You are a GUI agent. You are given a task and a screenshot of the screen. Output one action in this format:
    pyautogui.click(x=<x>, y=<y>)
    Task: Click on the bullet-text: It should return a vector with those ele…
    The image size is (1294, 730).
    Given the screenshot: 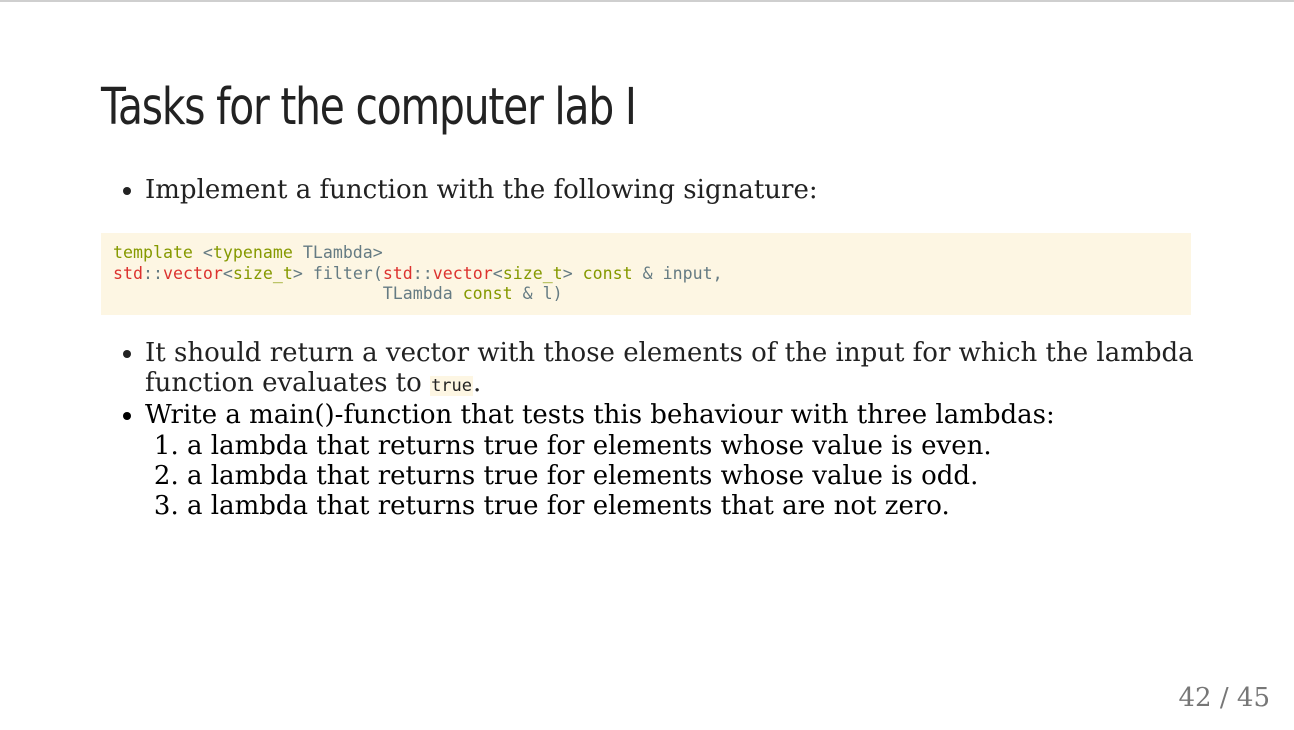 What is the action you would take?
    pyautogui.click(x=669, y=368)
    